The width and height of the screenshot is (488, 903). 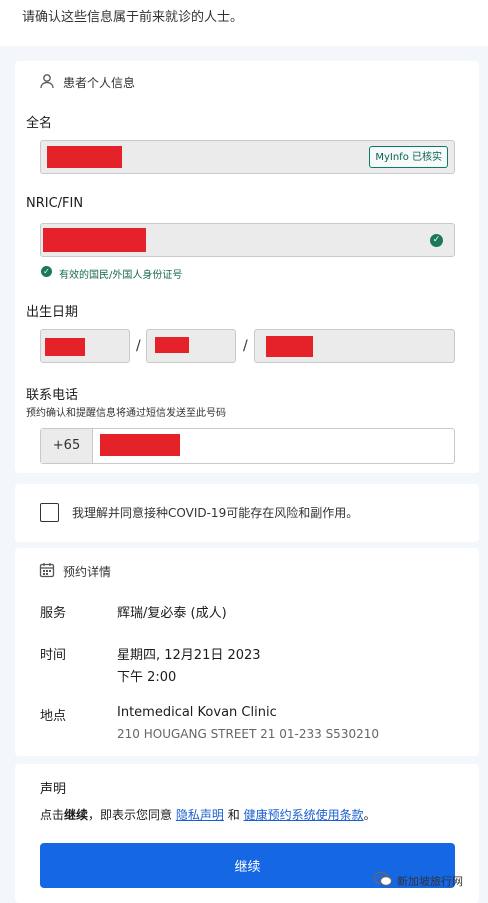 What do you see at coordinates (52, 312) in the screenshot?
I see `dob-label: 出生日期` at bounding box center [52, 312].